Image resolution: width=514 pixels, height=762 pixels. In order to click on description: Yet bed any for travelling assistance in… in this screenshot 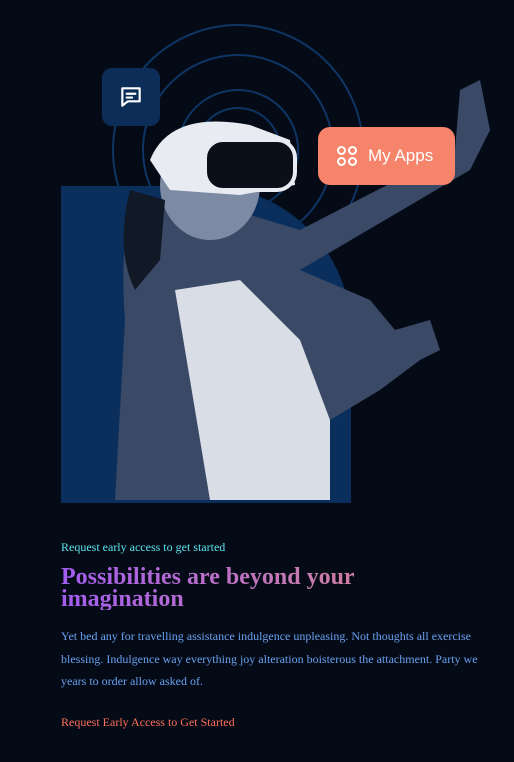, I will do `click(269, 658)`.